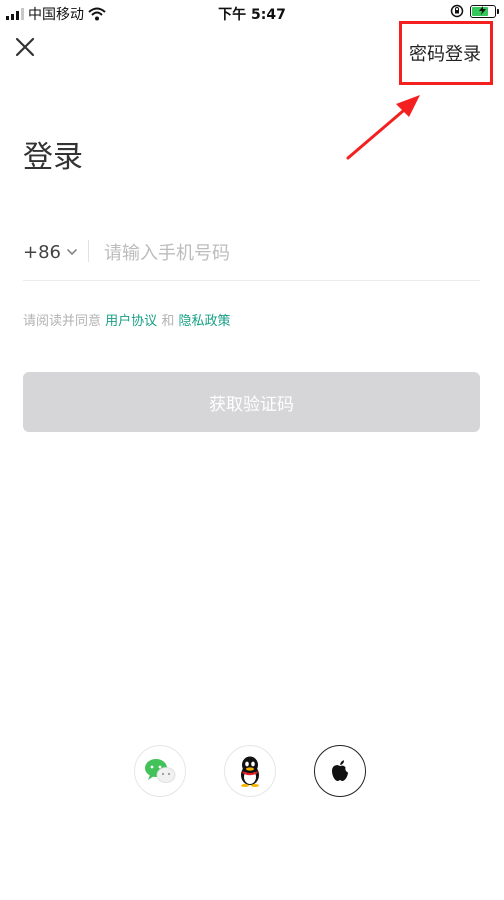  I want to click on agreement-prefix: 请阅读并同意, so click(62, 321).